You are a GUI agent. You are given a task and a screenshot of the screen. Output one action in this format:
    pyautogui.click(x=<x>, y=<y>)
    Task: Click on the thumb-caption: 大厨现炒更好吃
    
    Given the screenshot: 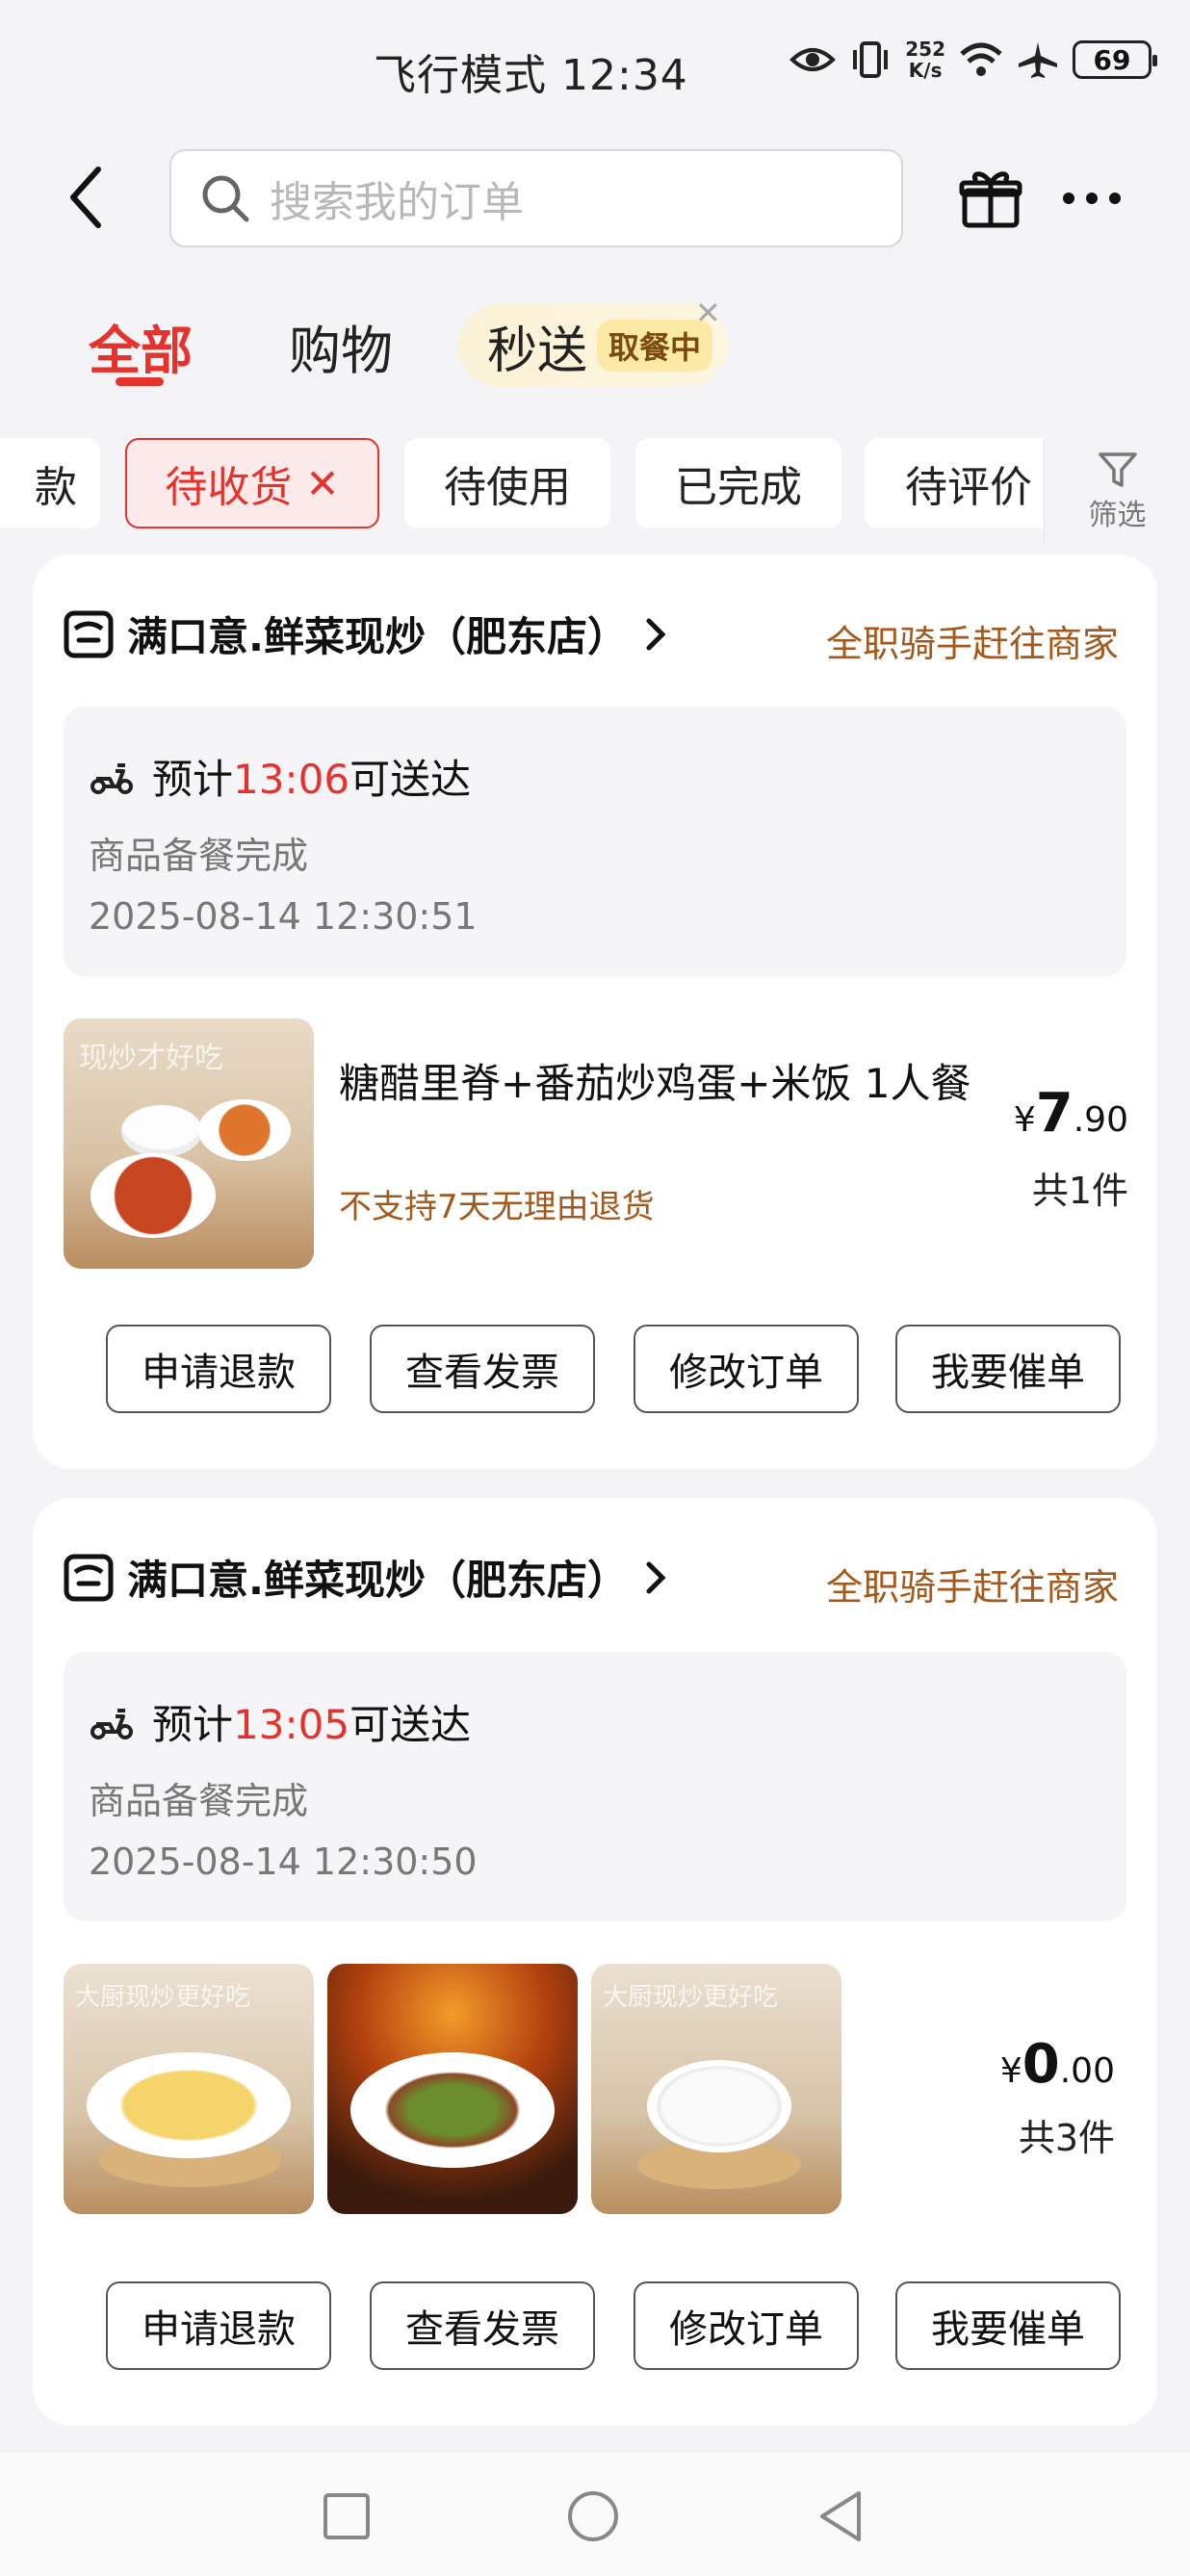 What is the action you would take?
    pyautogui.click(x=691, y=1997)
    